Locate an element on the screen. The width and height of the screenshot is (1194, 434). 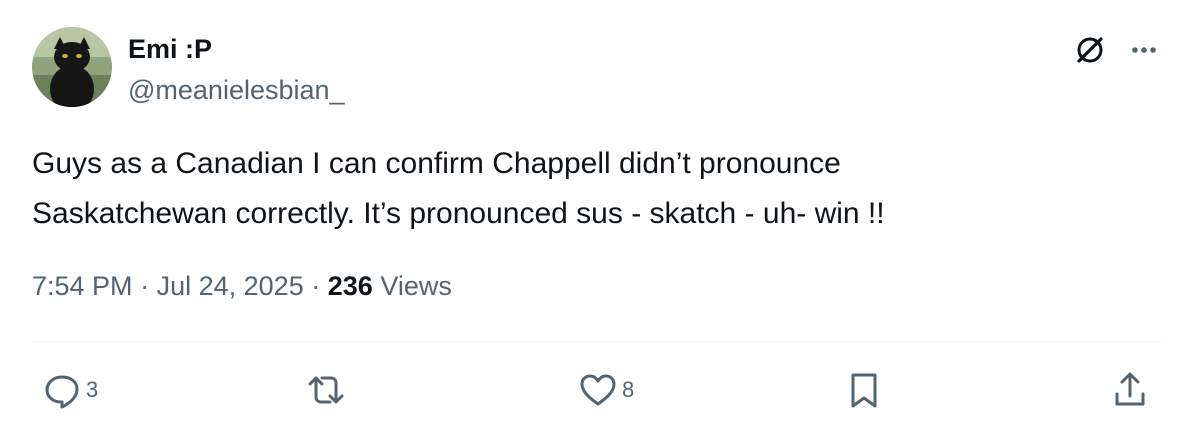
bookmark-button is located at coordinates (864, 390).